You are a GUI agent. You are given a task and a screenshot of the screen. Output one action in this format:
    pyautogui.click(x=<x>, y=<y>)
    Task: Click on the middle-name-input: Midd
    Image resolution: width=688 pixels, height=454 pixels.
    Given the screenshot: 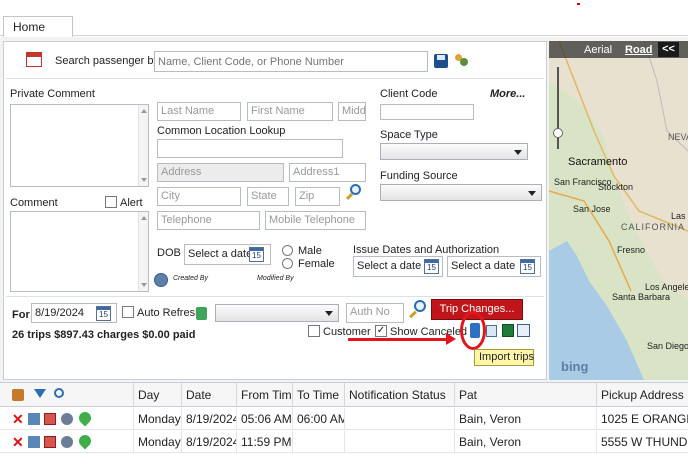 What is the action you would take?
    pyautogui.click(x=352, y=111)
    